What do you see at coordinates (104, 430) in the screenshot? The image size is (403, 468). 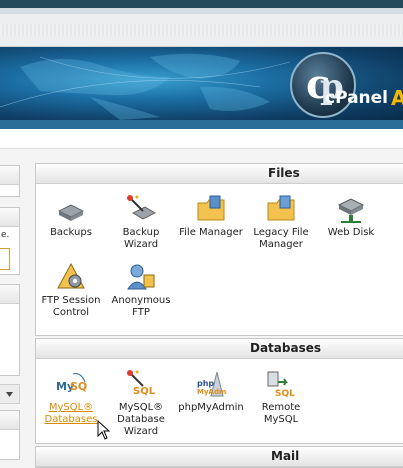 I see `mouse-cursor-icon` at bounding box center [104, 430].